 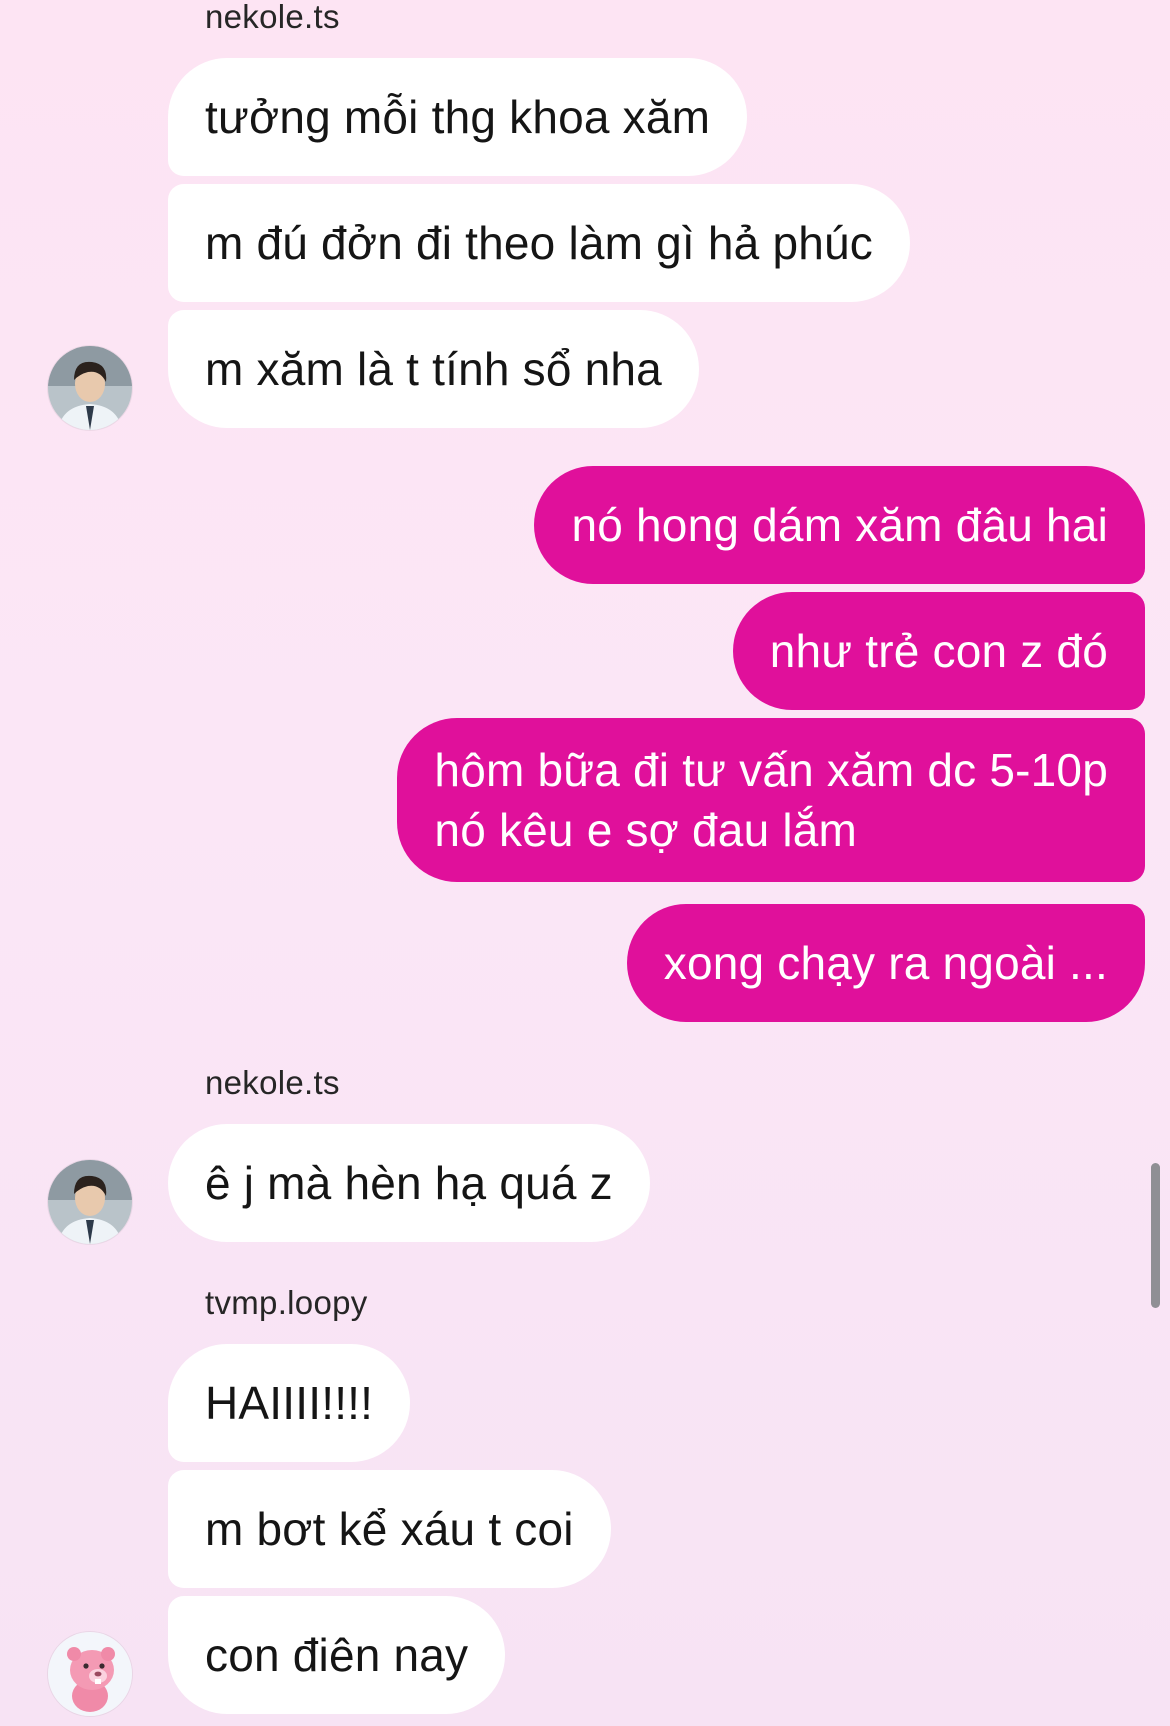 What do you see at coordinates (646, 830) in the screenshot?
I see `message-line: nó kêu e sợ đau lắm` at bounding box center [646, 830].